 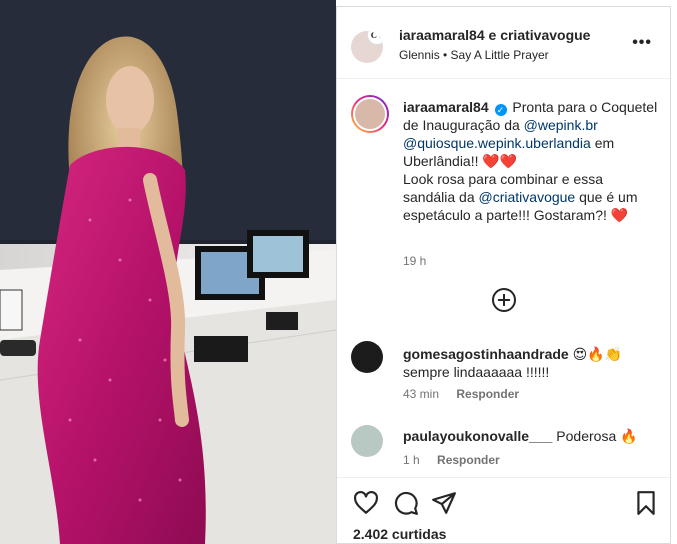 What do you see at coordinates (586, 436) in the screenshot?
I see `comment-body: Poderosa` at bounding box center [586, 436].